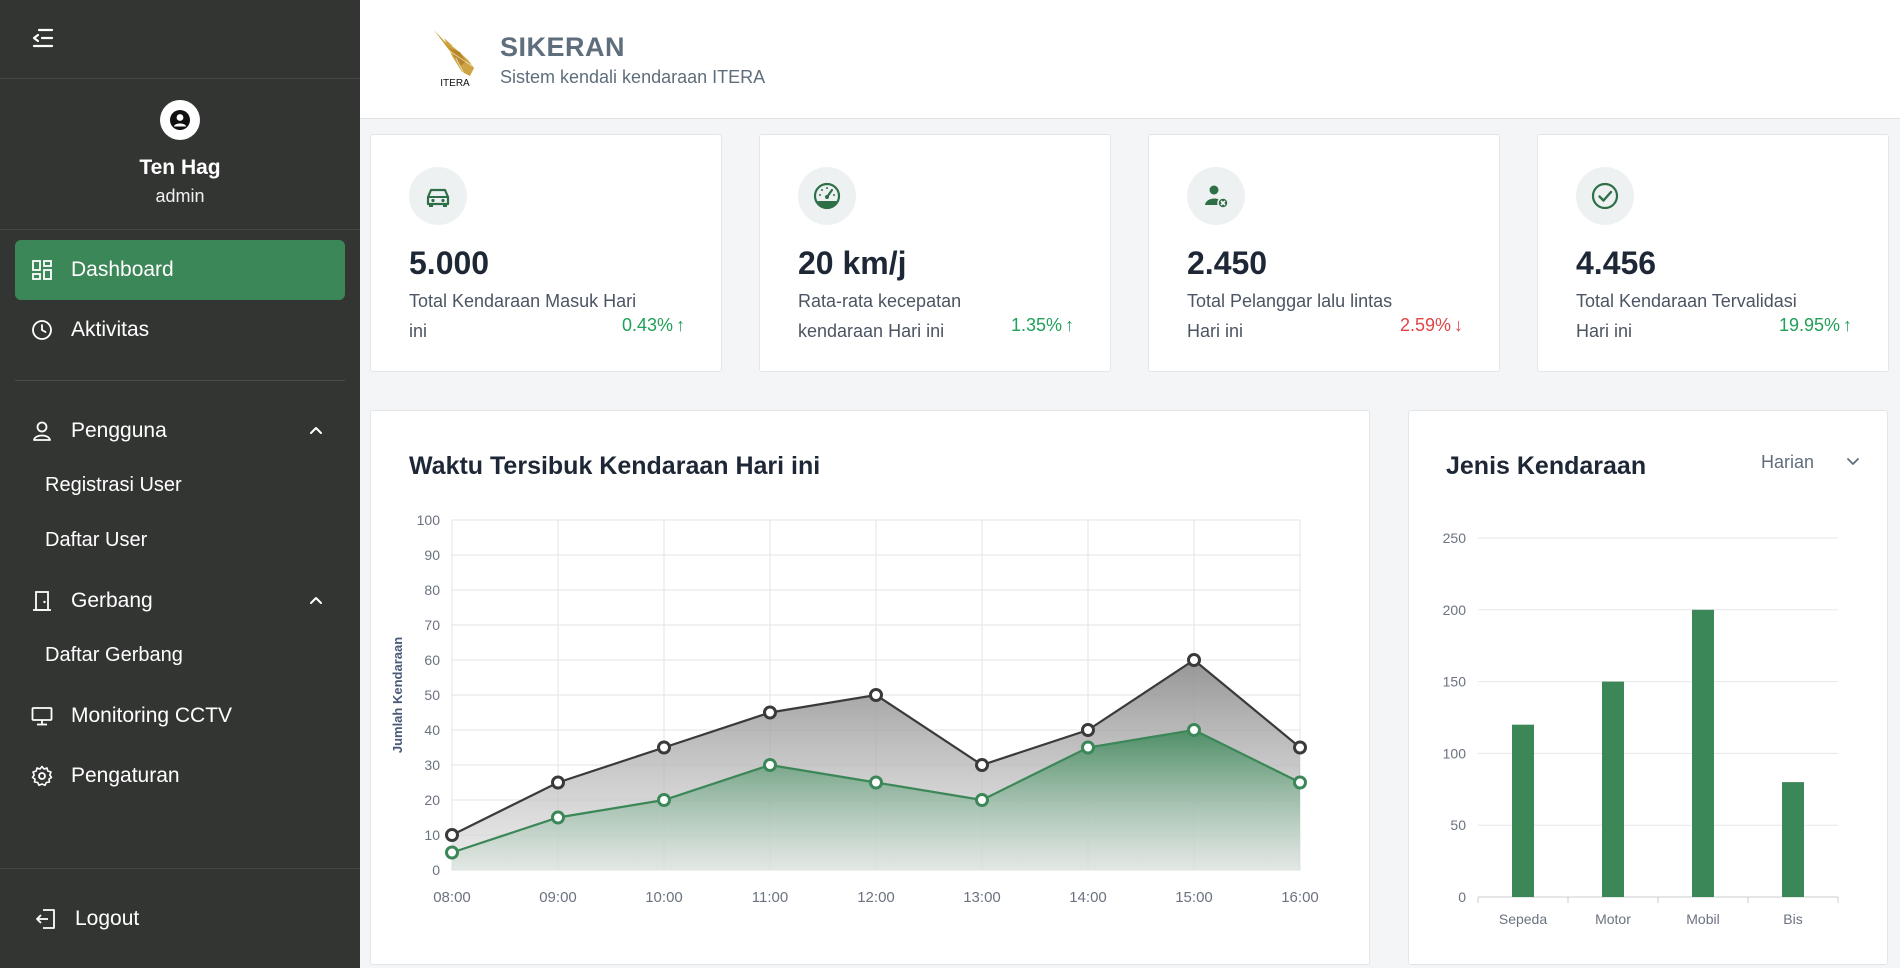  What do you see at coordinates (180, 39) in the screenshot?
I see `sidebar-header` at bounding box center [180, 39].